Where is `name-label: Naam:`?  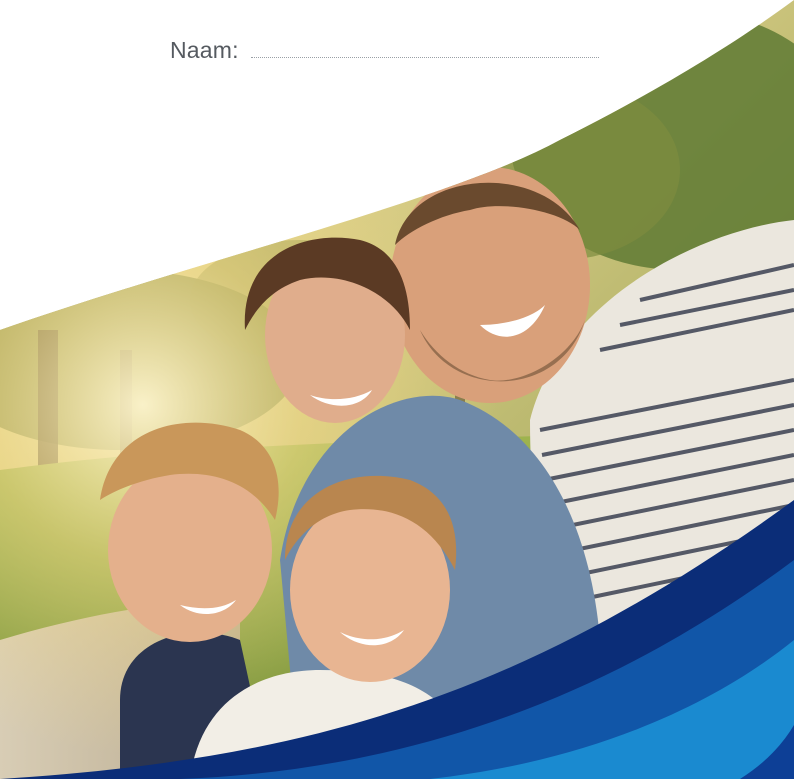 name-label: Naam: is located at coordinates (204, 50).